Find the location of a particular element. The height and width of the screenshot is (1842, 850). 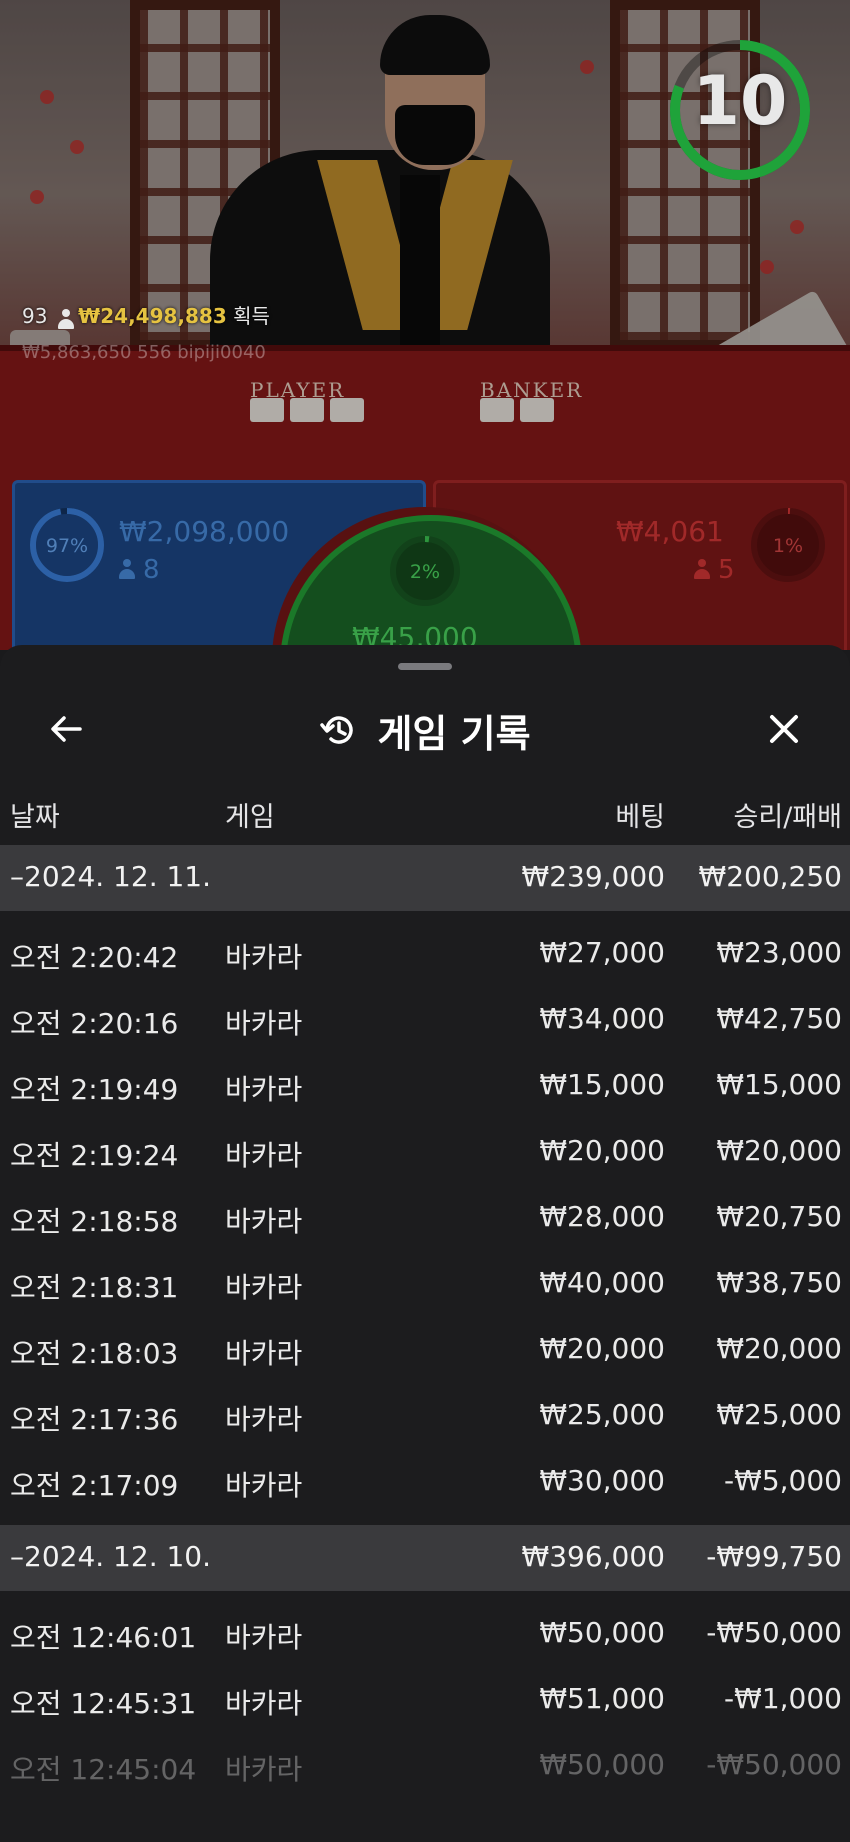

drag-handle is located at coordinates (425, 666).